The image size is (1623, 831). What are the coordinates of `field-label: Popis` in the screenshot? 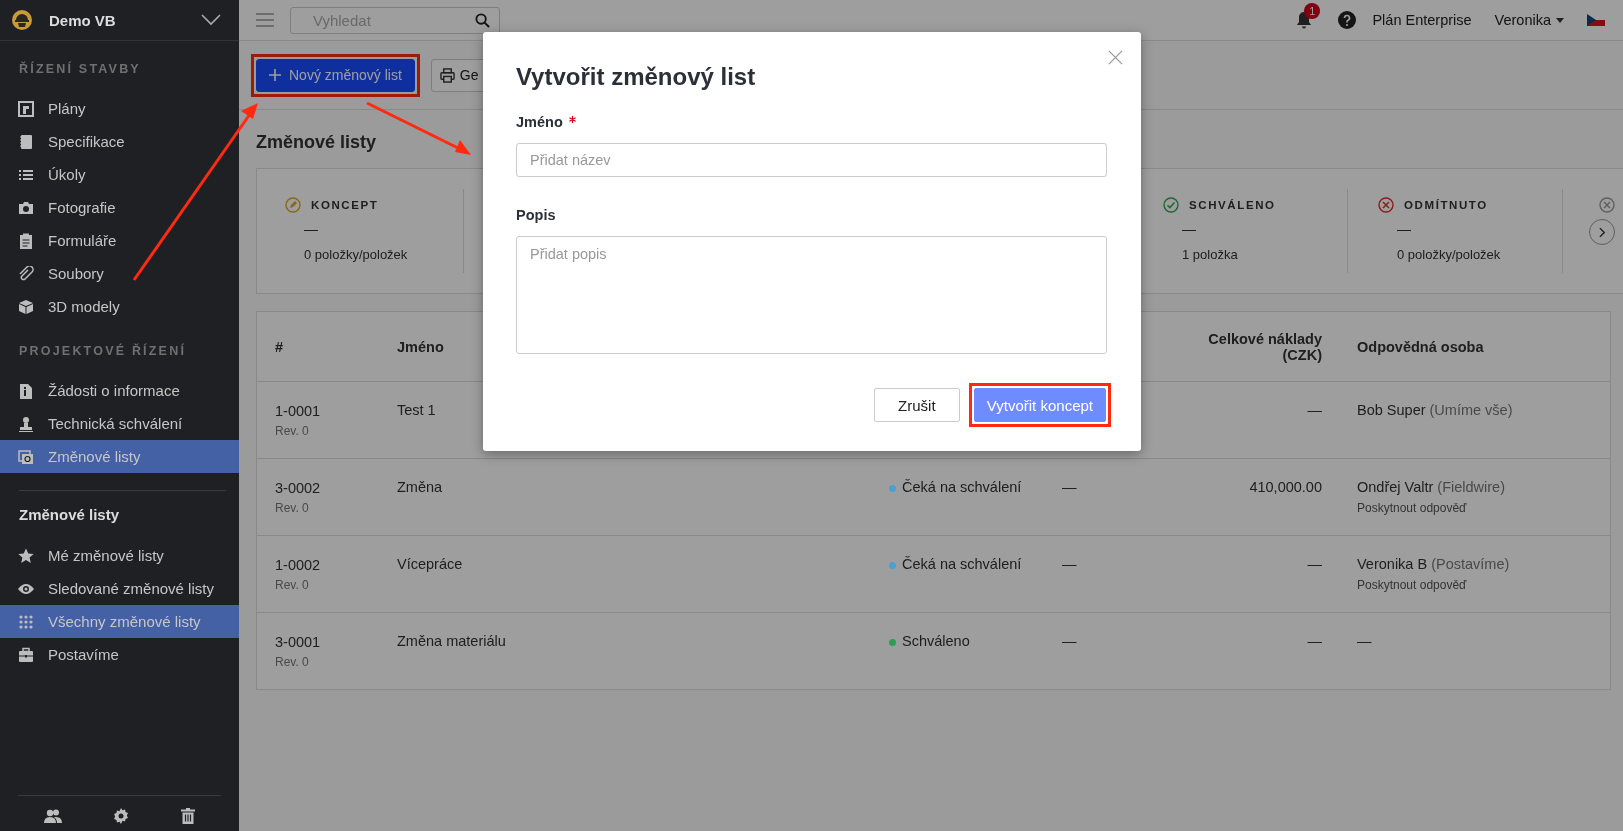 It's located at (536, 215).